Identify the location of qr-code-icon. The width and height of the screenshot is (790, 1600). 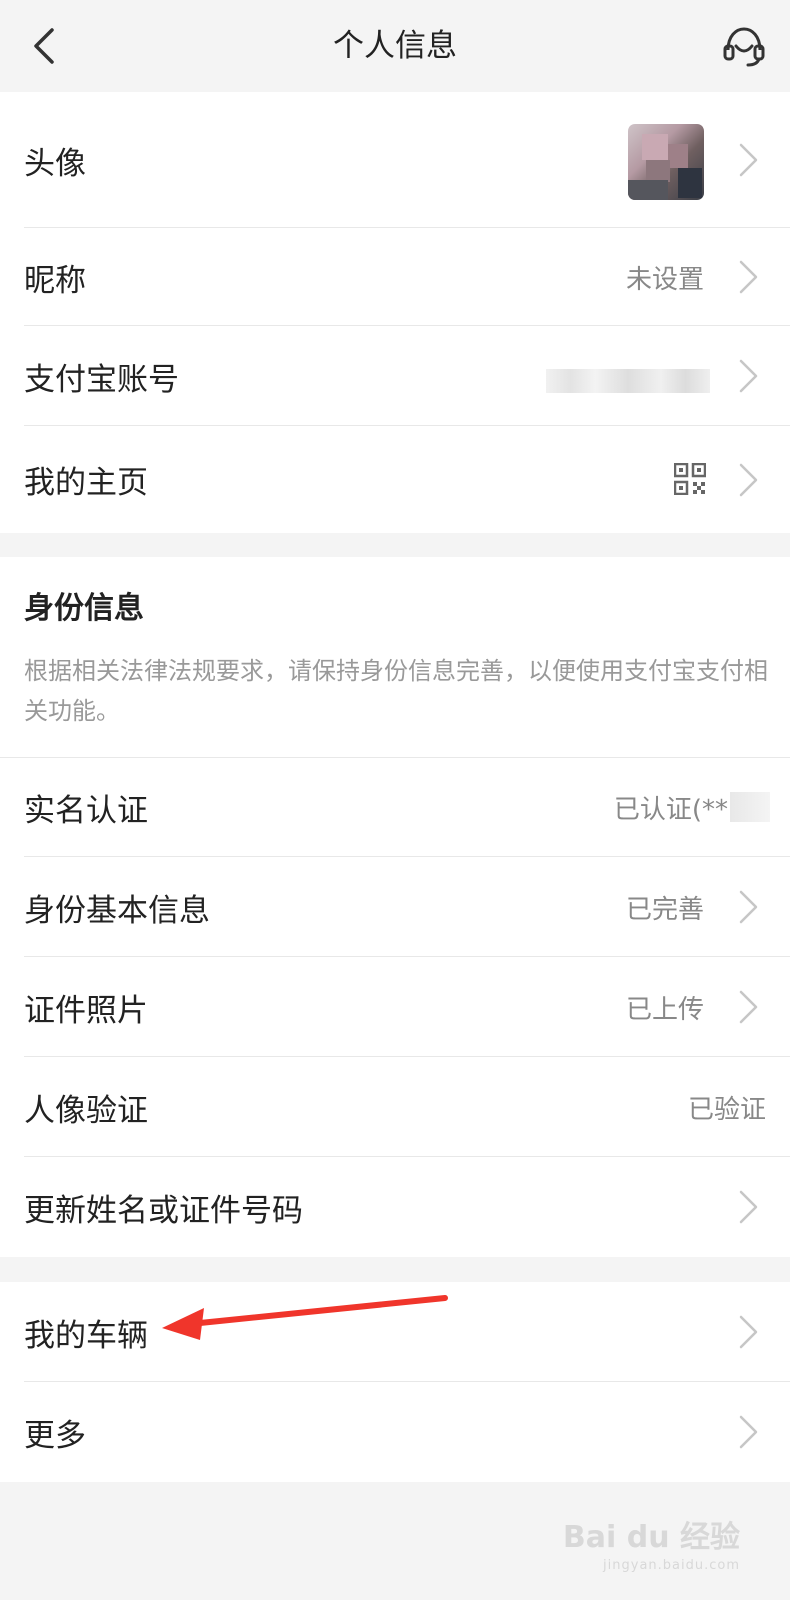
(690, 479).